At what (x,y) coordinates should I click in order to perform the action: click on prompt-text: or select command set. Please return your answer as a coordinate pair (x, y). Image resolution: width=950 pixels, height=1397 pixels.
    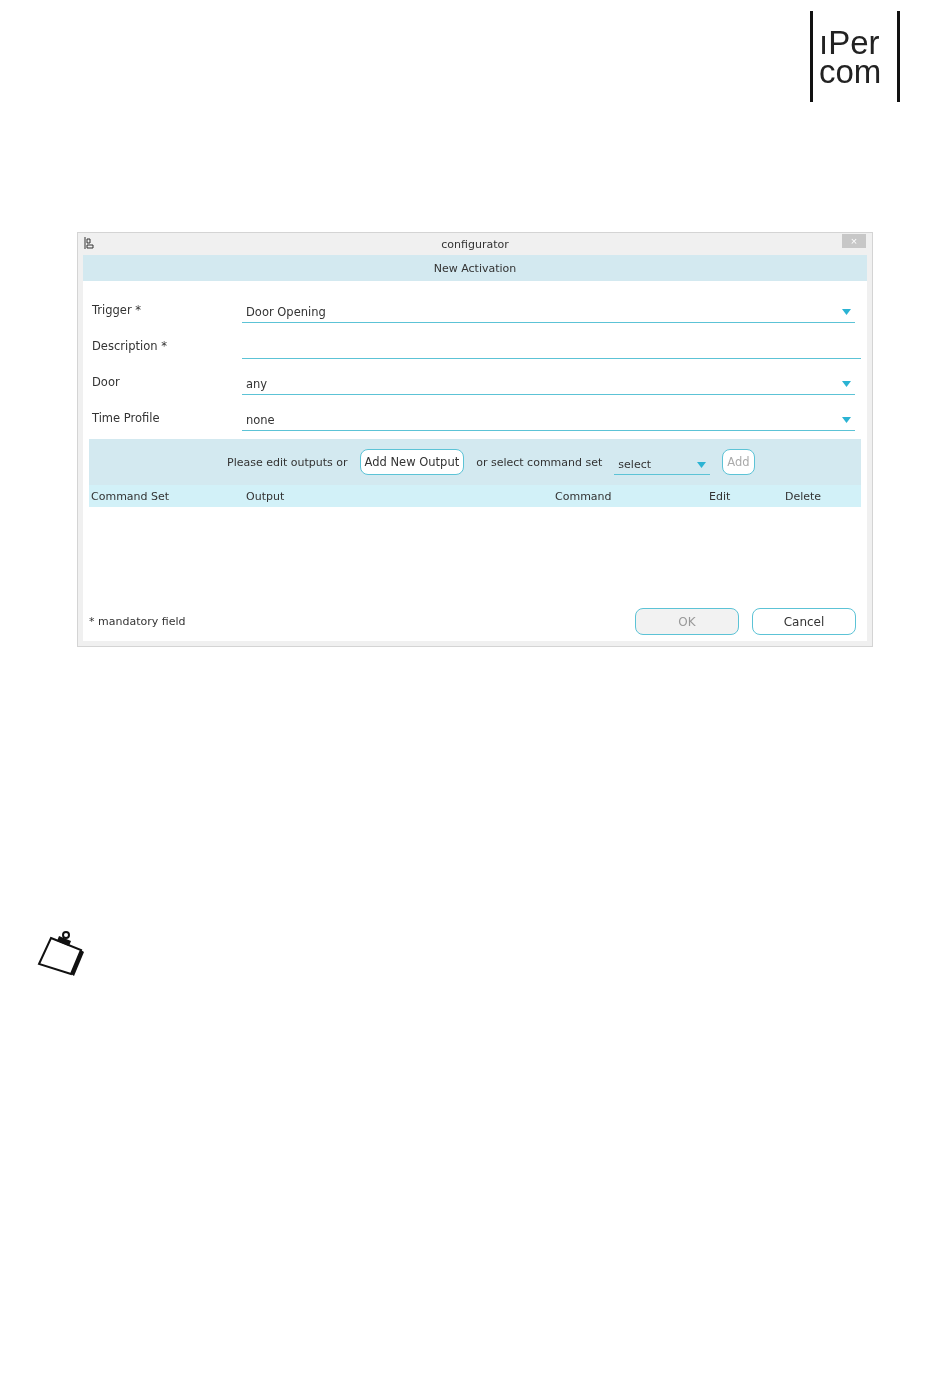
    Looking at the image, I should click on (539, 462).